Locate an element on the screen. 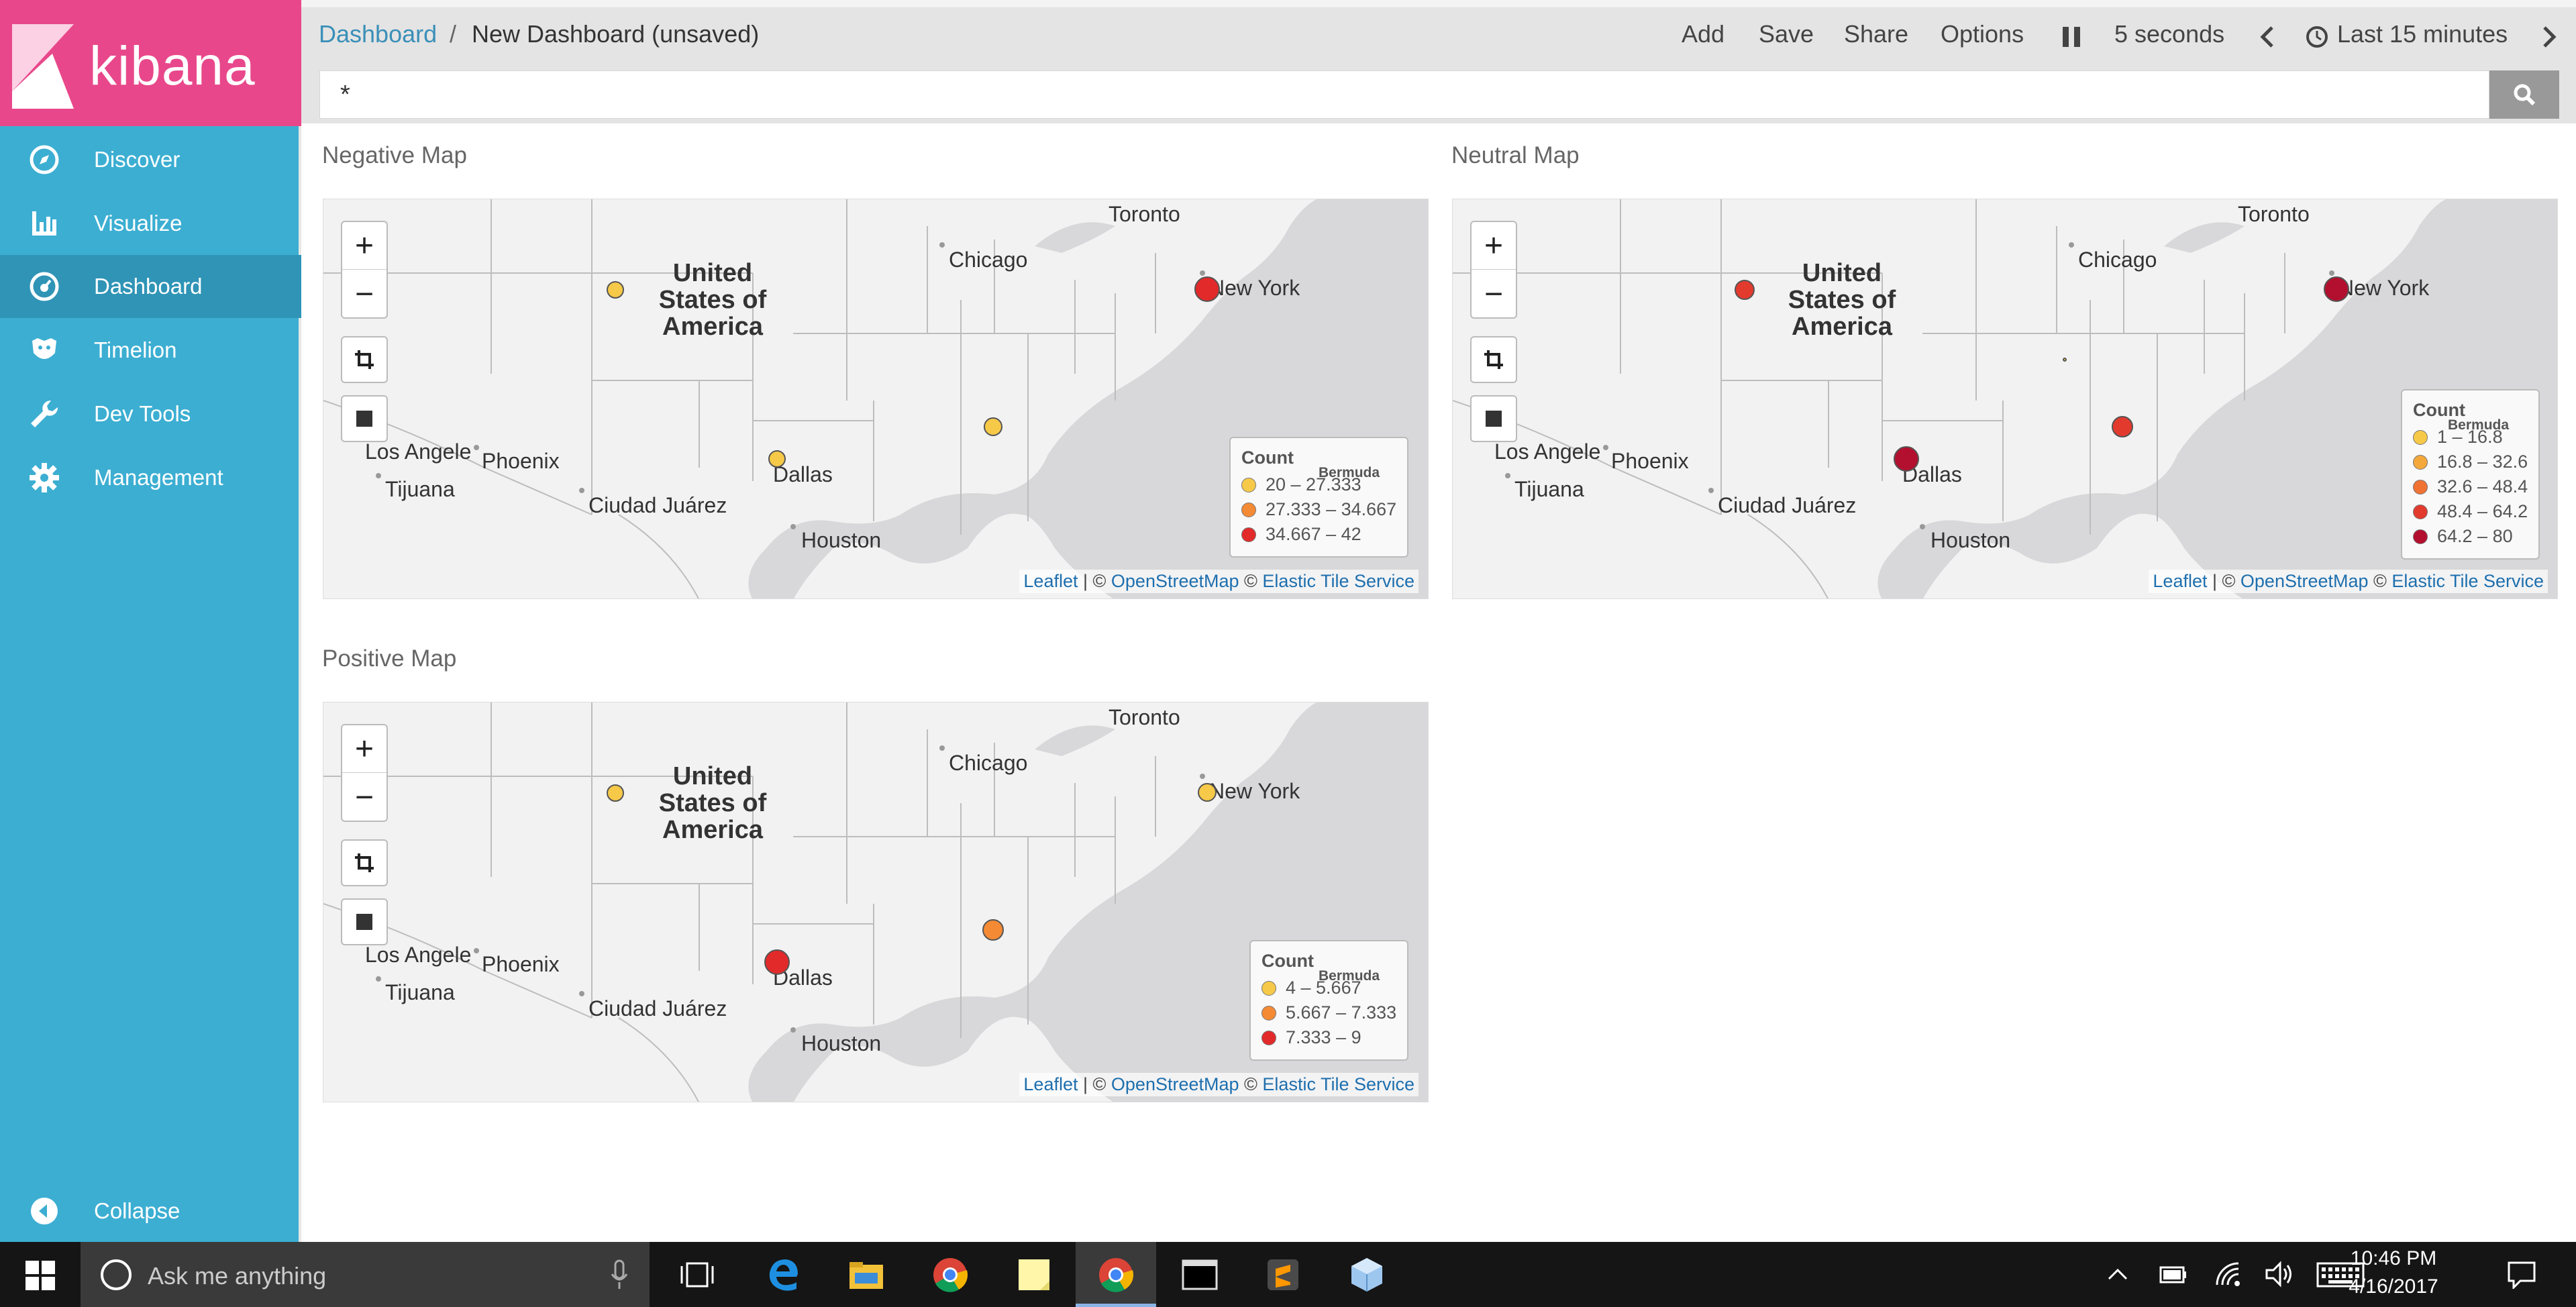 The width and height of the screenshot is (2576, 1307). wifi-icon is located at coordinates (2227, 1274).